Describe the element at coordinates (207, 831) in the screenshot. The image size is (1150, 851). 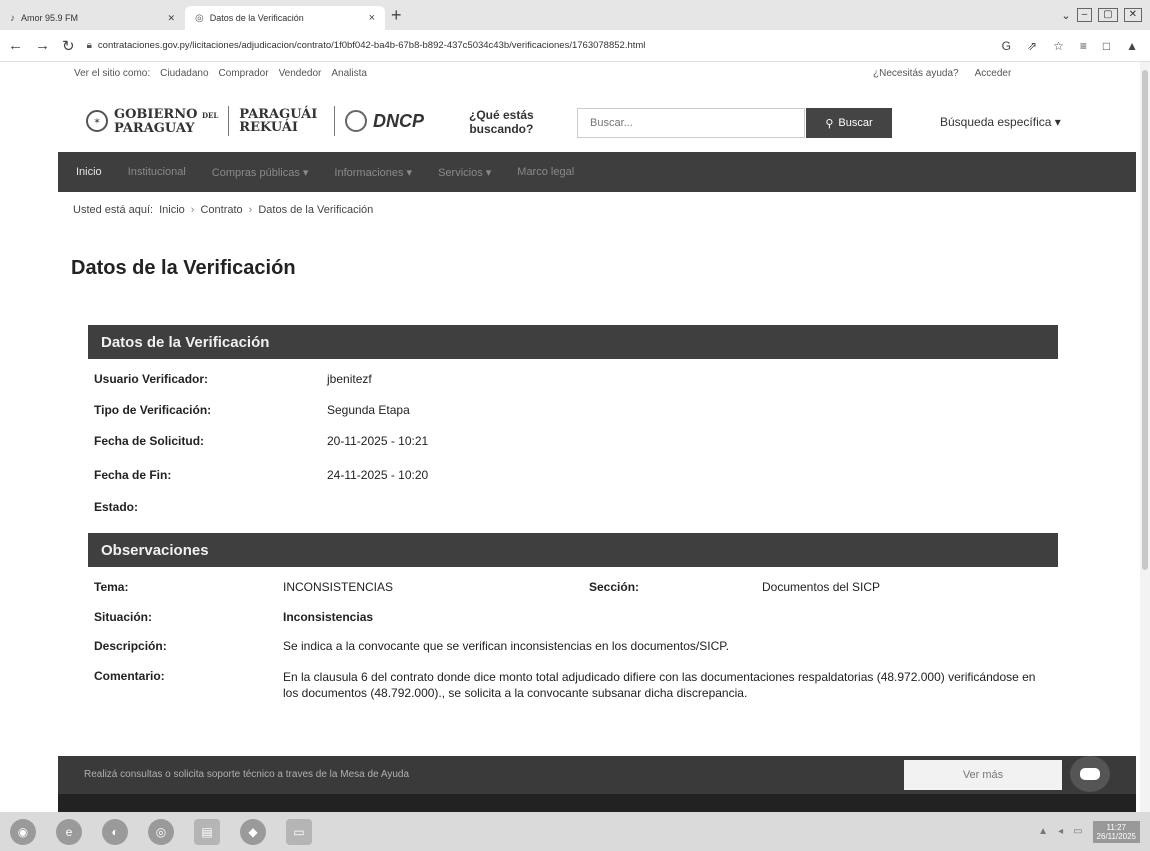
I see `document-icon: ▤` at that location.